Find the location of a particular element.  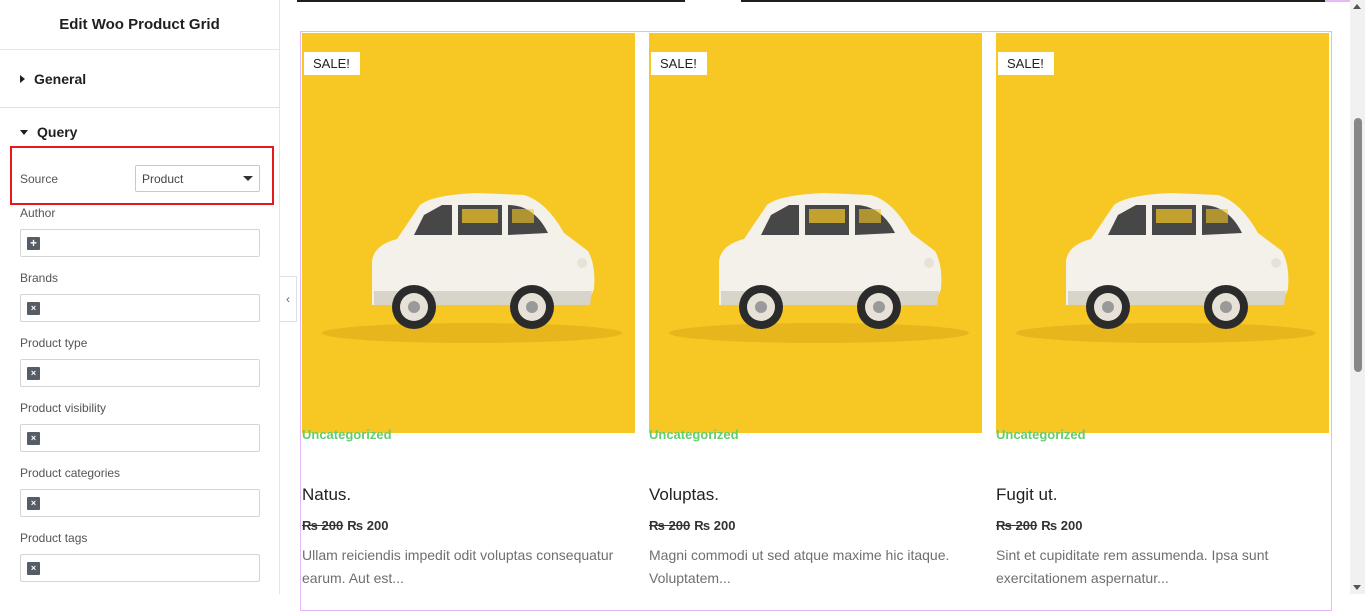

source-select-value: Product is located at coordinates (163, 178).